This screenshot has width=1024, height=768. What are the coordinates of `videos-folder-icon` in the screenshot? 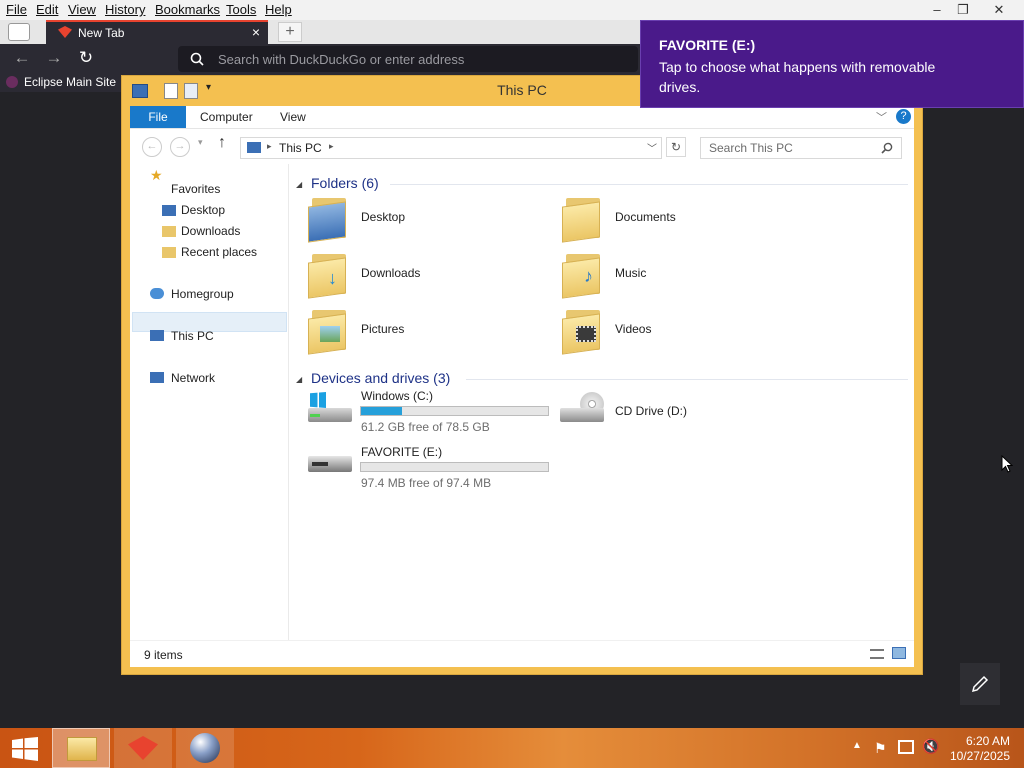 It's located at (584, 330).